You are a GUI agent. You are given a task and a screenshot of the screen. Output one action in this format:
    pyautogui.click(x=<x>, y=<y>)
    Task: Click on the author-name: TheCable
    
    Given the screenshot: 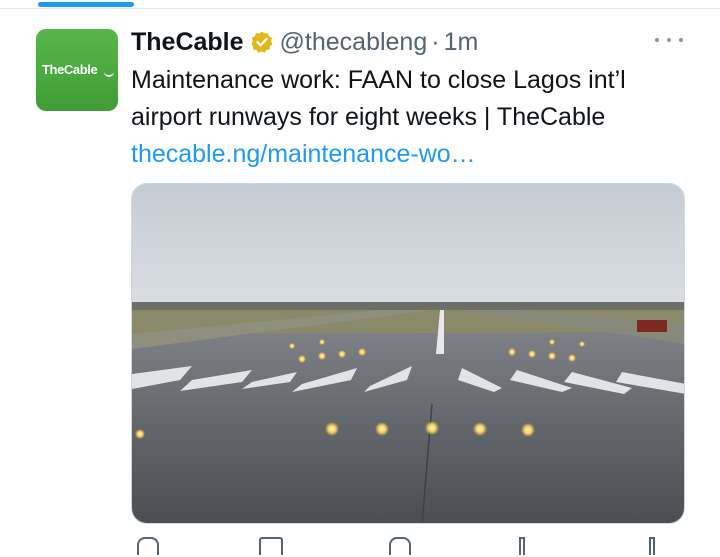 What is the action you would take?
    pyautogui.click(x=187, y=42)
    